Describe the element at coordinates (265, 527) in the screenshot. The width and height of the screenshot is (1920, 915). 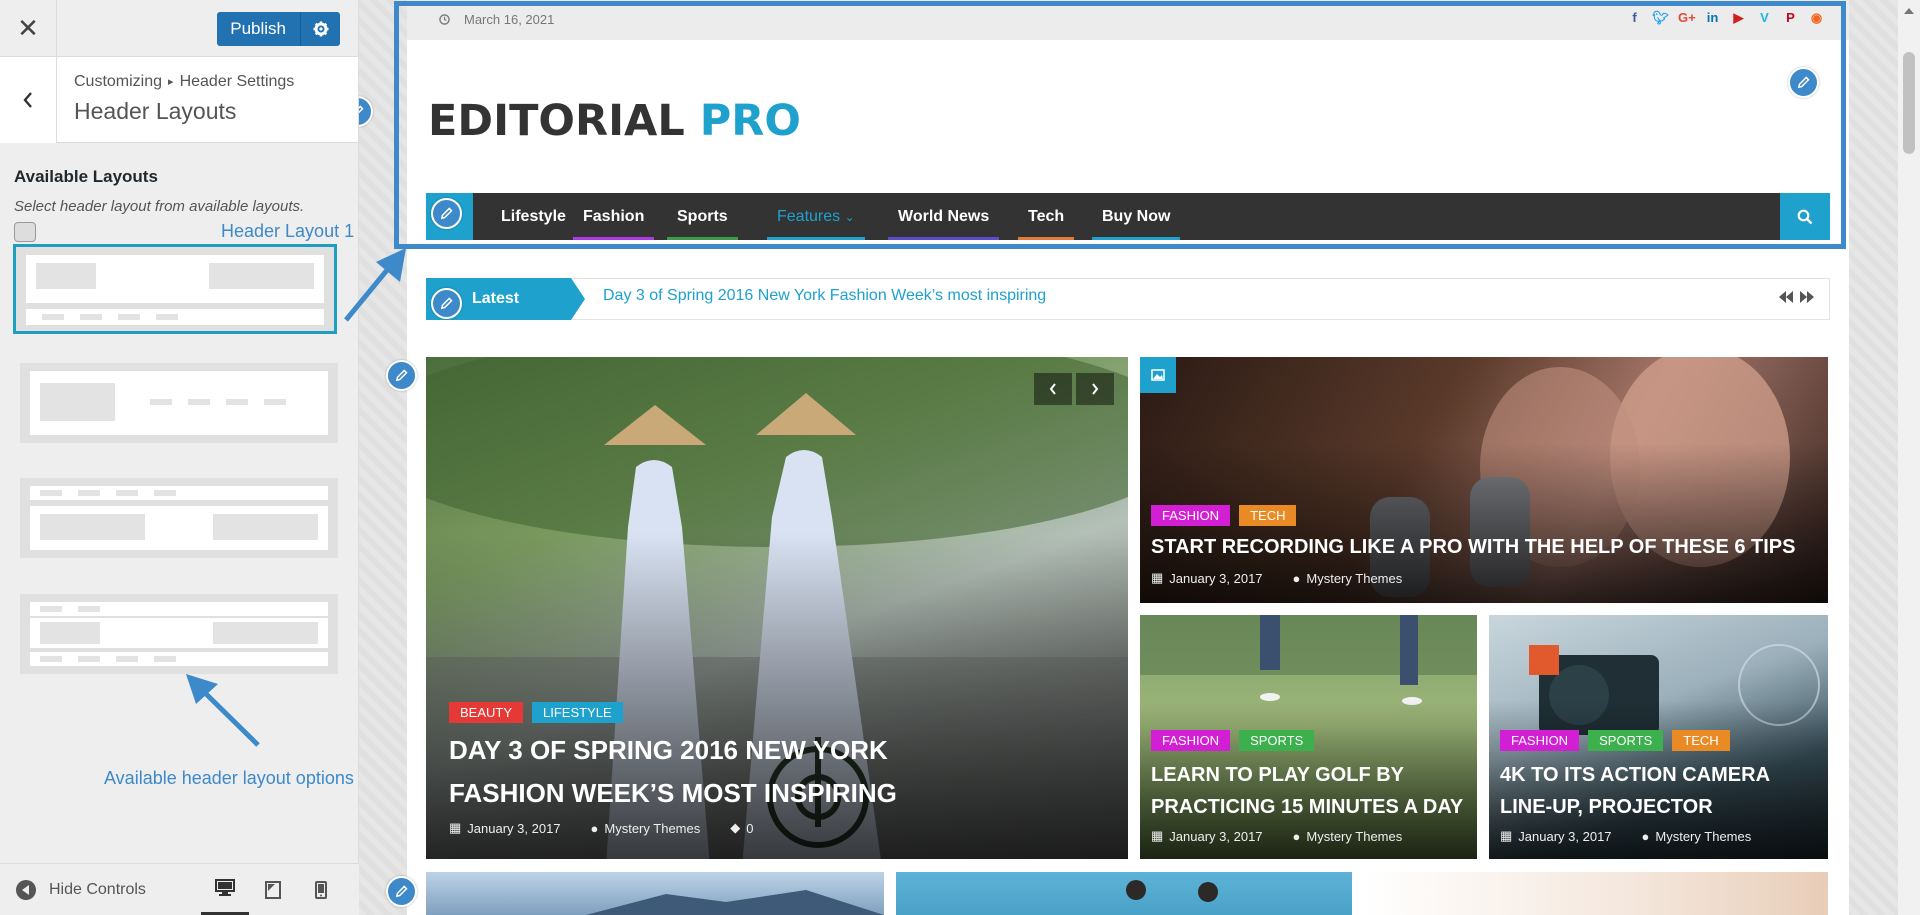
I see `layout-3-ad-block` at that location.